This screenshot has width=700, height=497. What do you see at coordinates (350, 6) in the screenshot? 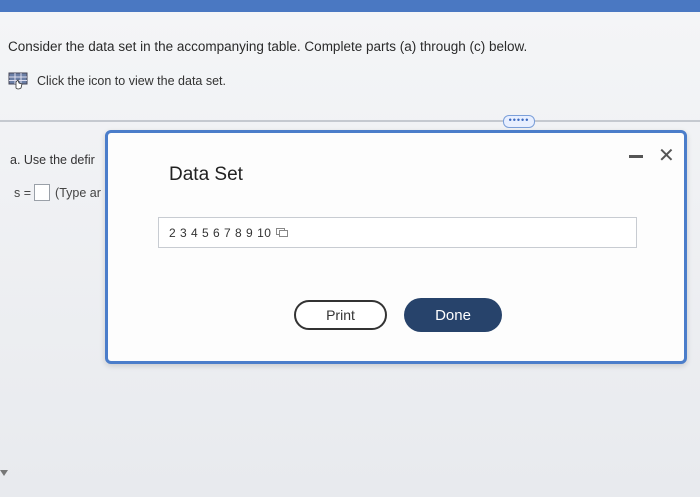
I see `top-bar` at bounding box center [350, 6].